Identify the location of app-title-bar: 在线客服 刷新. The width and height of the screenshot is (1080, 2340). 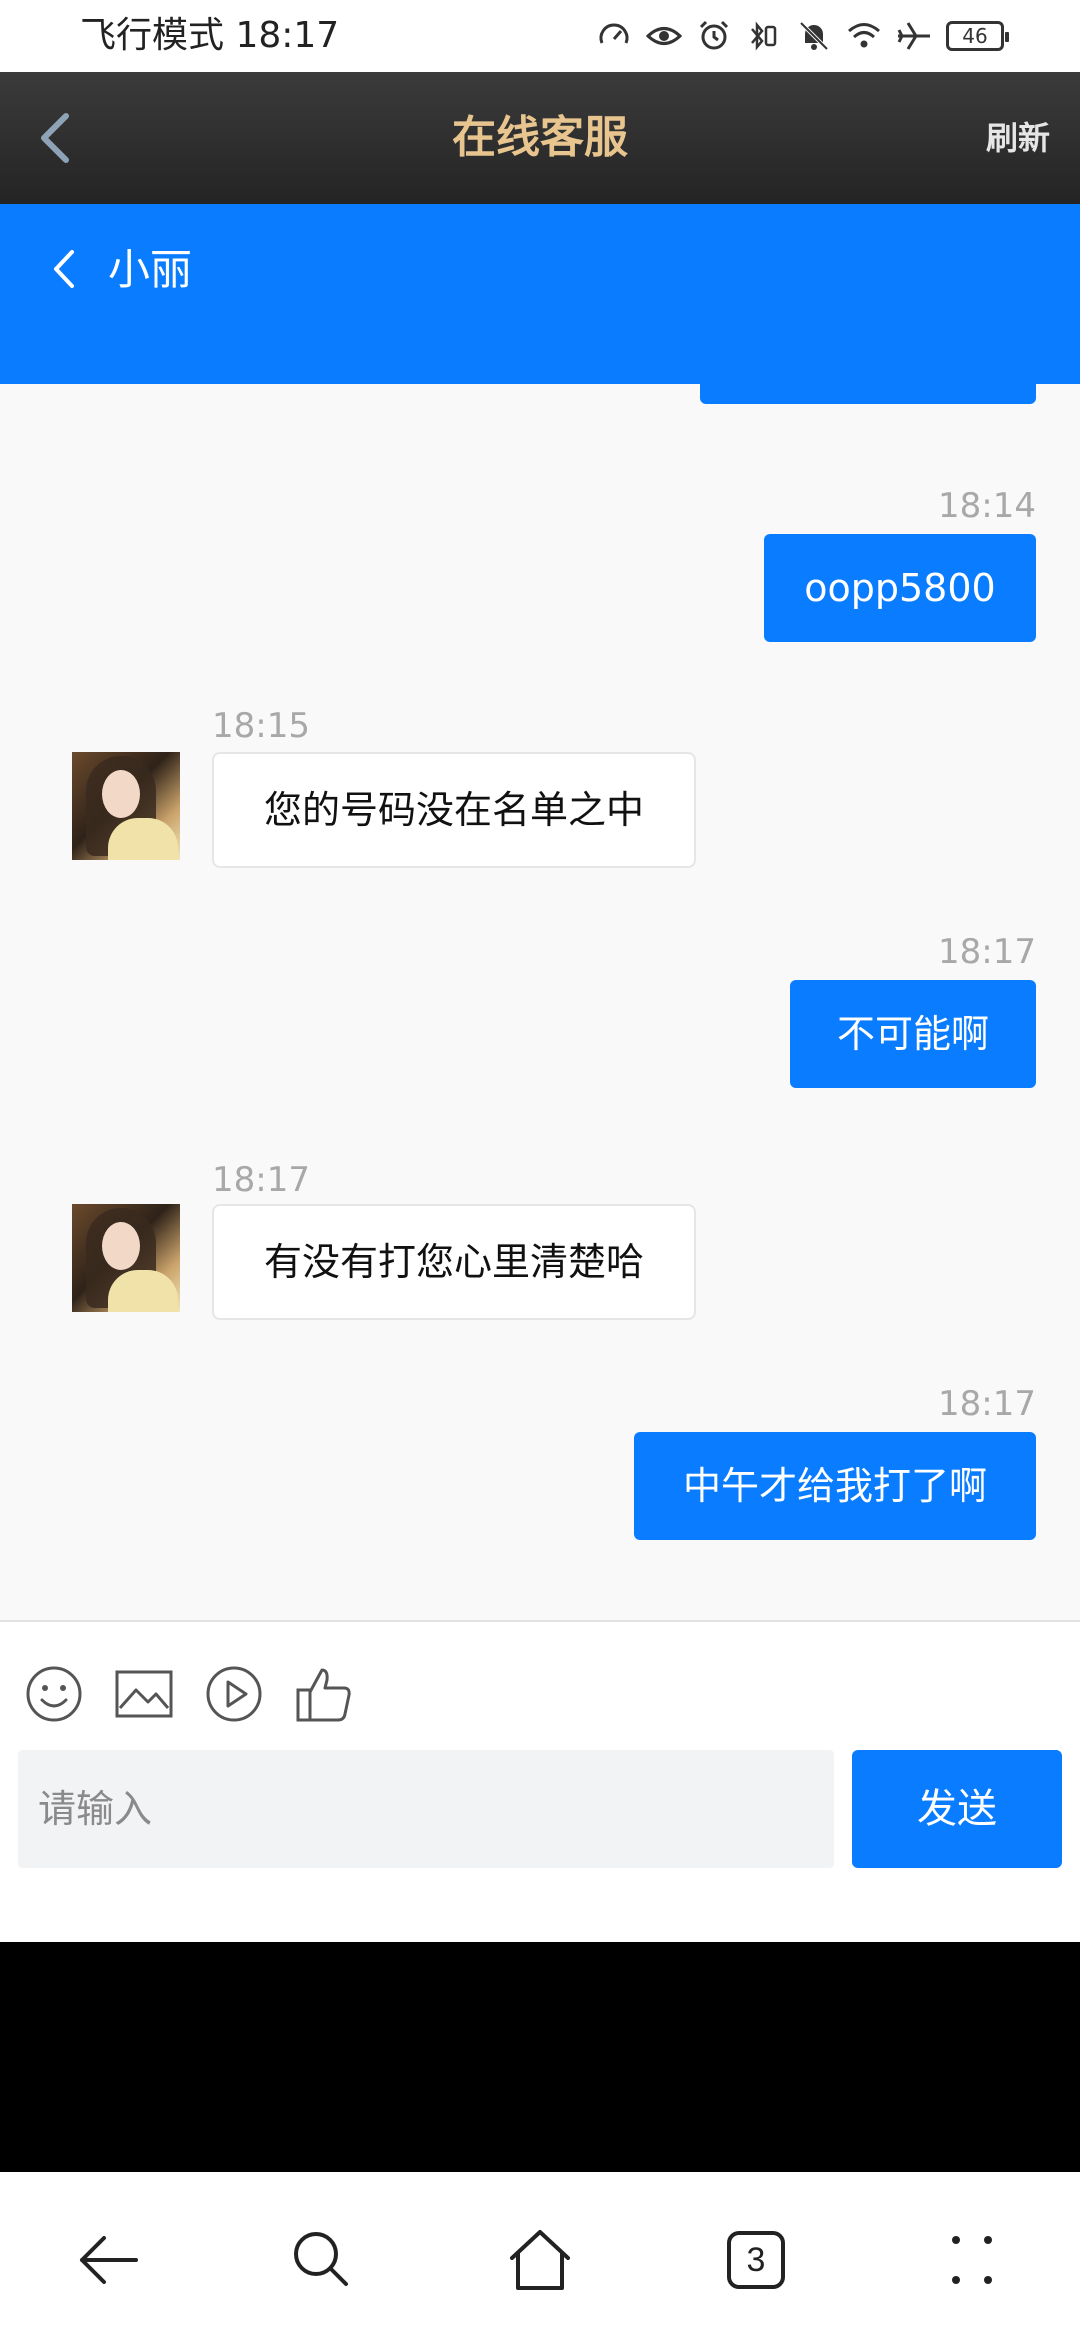
(540, 138).